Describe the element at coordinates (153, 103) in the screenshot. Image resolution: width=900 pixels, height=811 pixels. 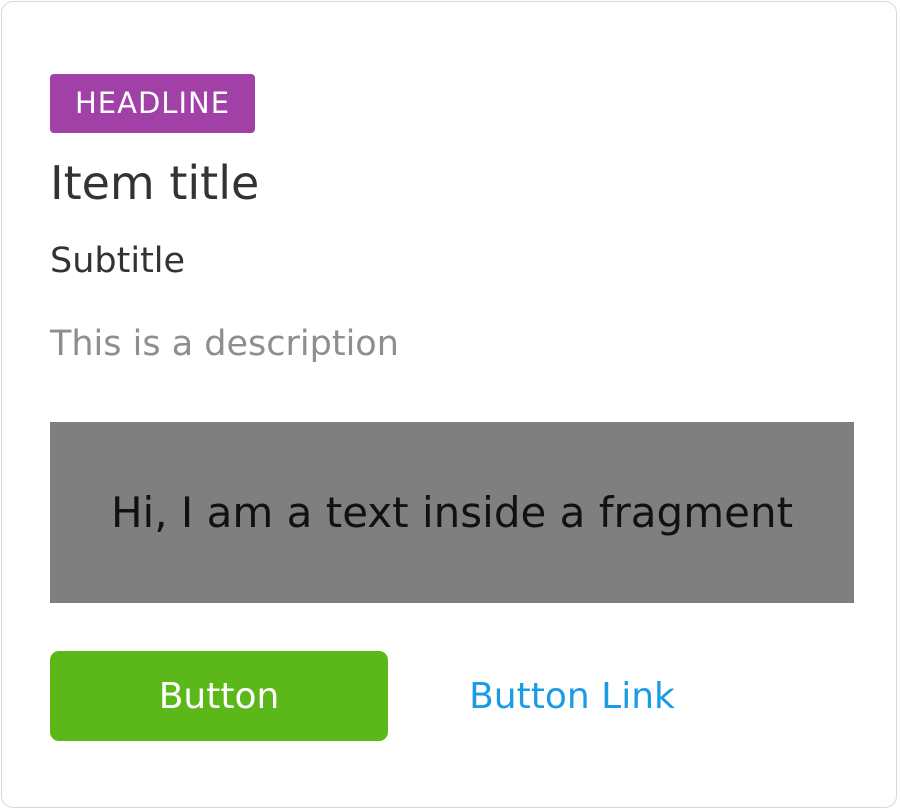
I see `headline-badge: HEADLINE` at that location.